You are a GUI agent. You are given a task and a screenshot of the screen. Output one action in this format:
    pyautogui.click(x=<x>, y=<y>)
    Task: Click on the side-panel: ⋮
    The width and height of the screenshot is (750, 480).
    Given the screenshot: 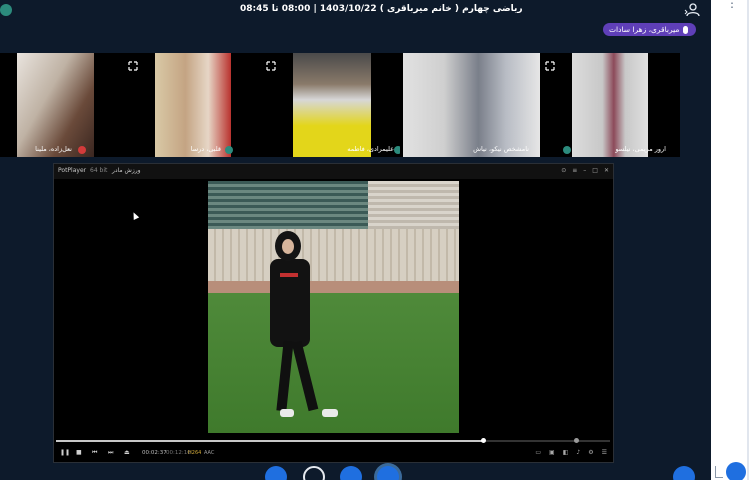 What is the action you would take?
    pyautogui.click(x=730, y=240)
    